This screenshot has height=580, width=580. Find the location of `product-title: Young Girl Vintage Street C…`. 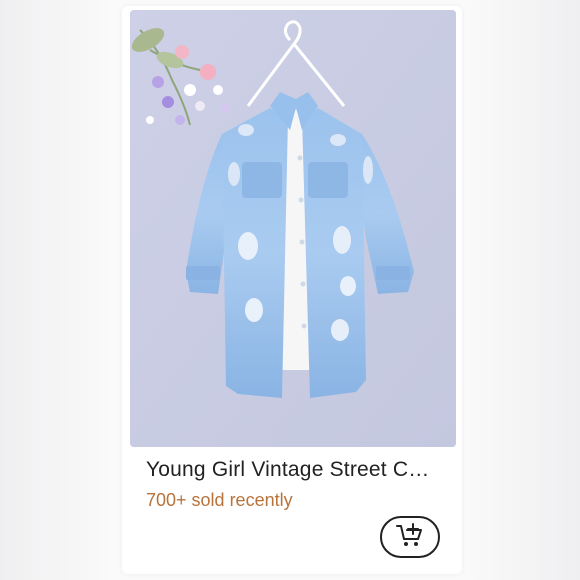

product-title: Young Girl Vintage Street C… is located at coordinates (296, 470).